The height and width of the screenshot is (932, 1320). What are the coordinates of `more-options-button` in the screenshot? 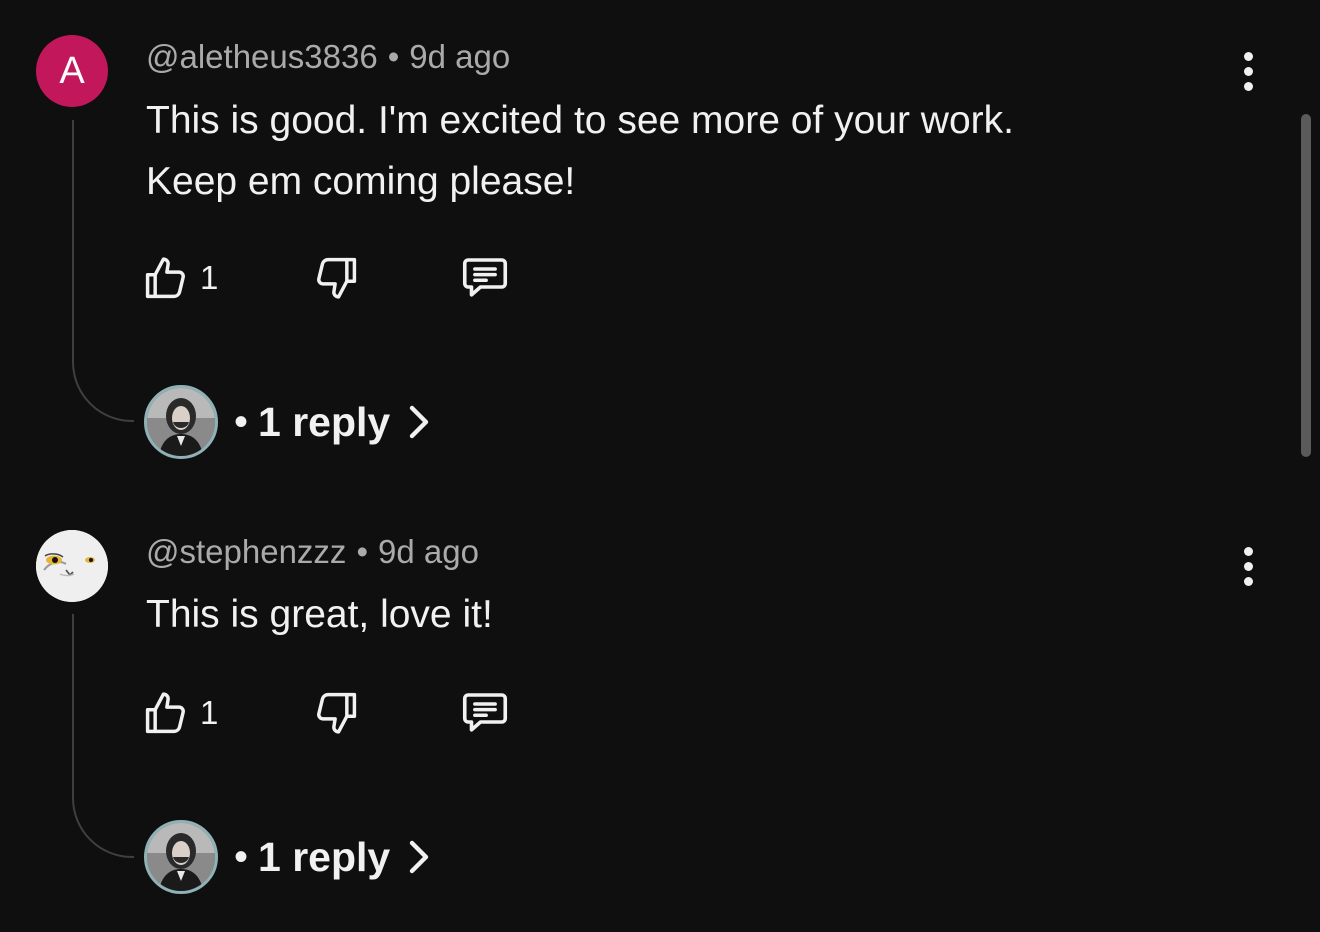 It's located at (1248, 566).